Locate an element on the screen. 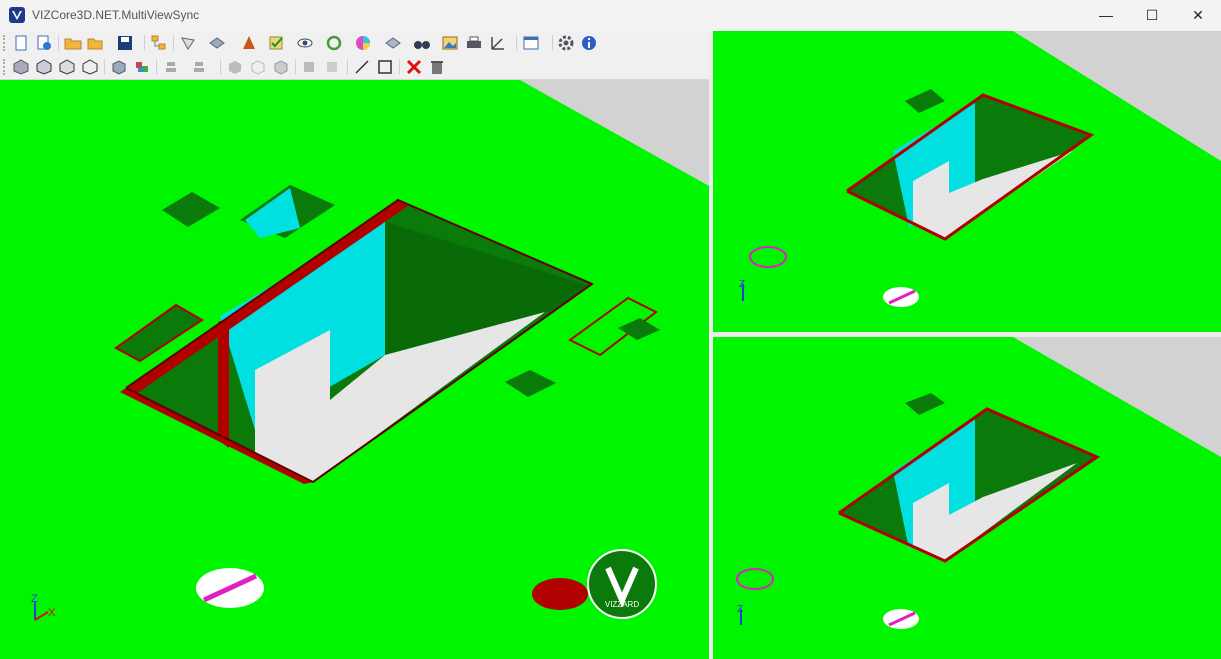 The width and height of the screenshot is (1221, 659). wire-icon is located at coordinates (258, 67).